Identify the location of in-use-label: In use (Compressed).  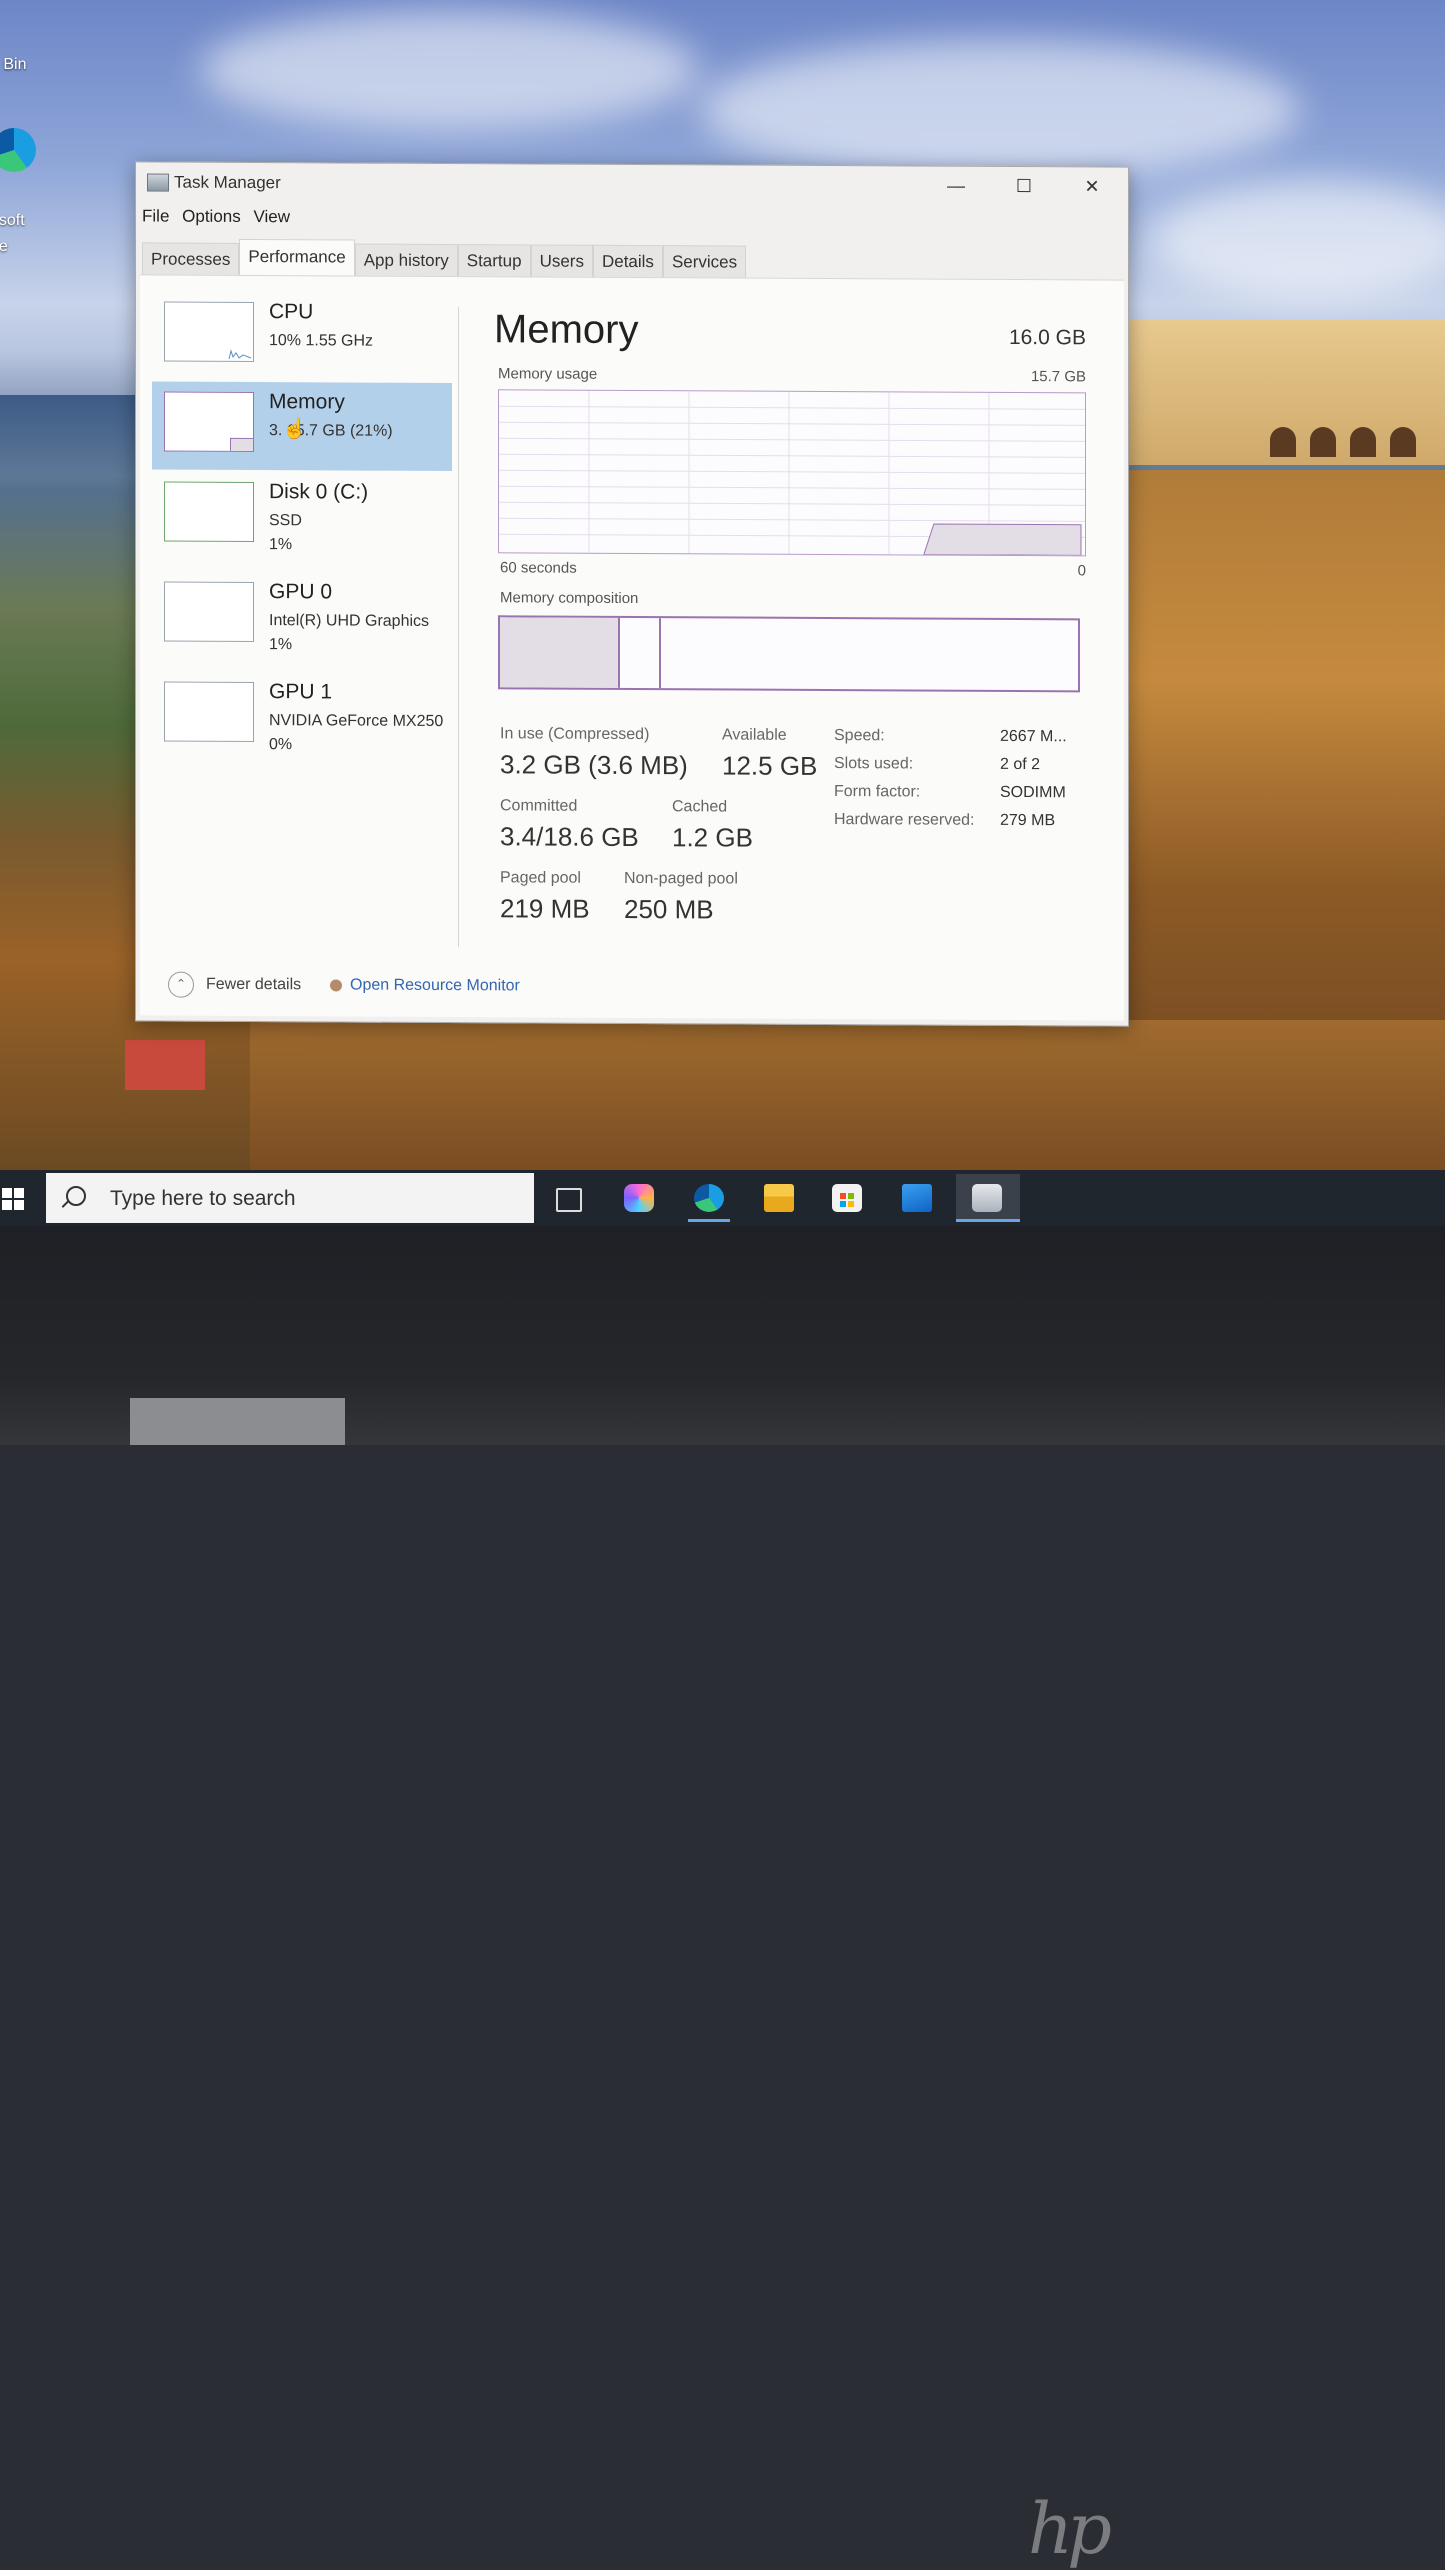
(575, 734).